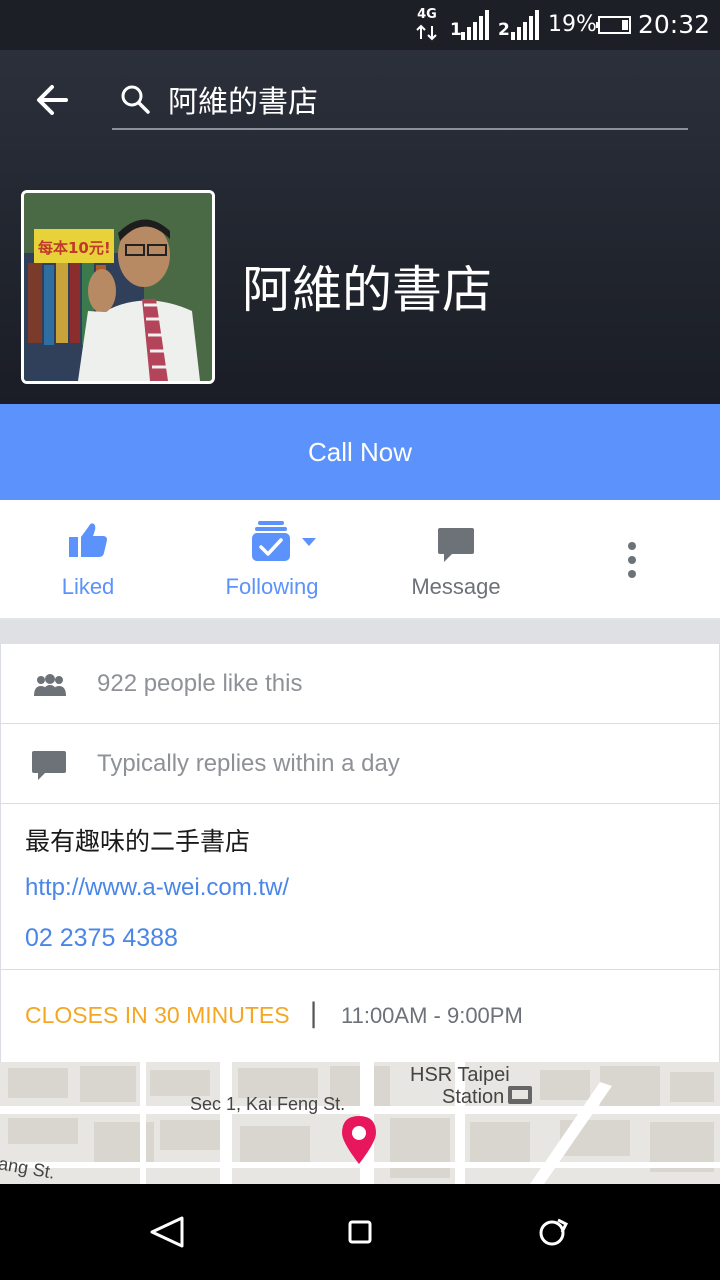  I want to click on people-icon, so click(50, 685).